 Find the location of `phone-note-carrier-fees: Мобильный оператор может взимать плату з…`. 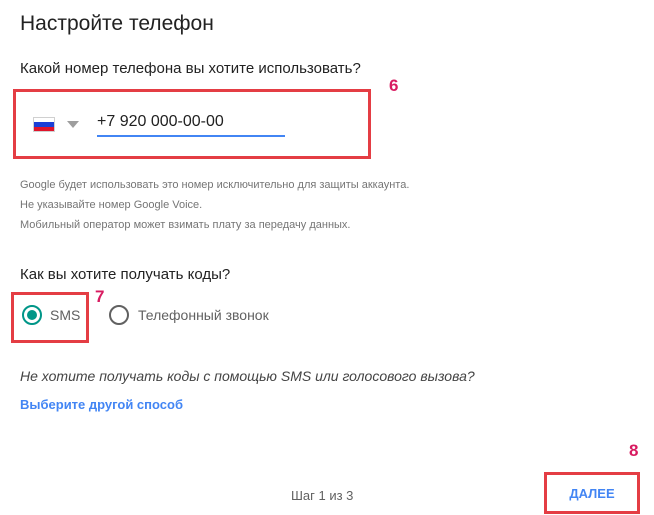

phone-note-carrier-fees: Мобильный оператор может взимать плату з… is located at coordinates (185, 225).